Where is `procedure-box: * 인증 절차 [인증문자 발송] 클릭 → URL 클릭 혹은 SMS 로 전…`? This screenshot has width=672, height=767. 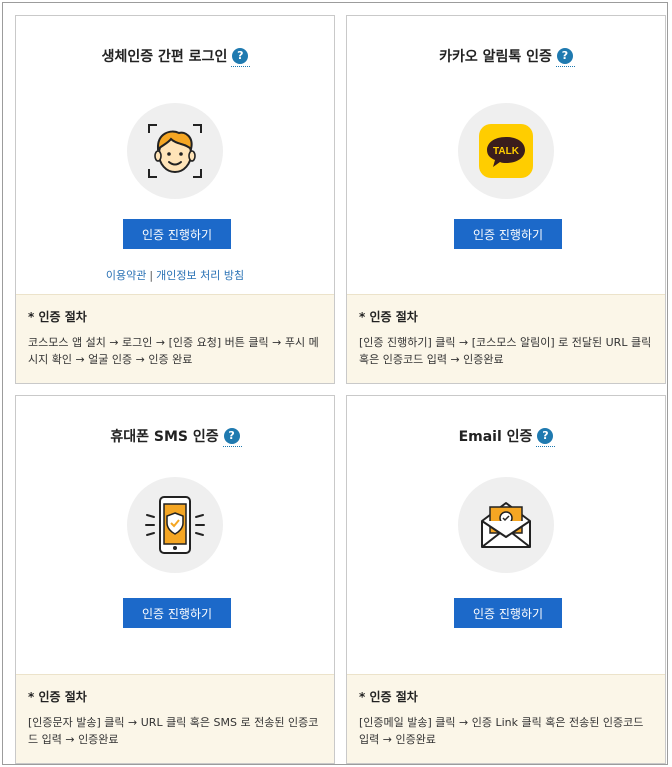 procedure-box: * 인증 절차 [인증문자 발송] 클릭 → URL 클릭 혹은 SMS 로 전… is located at coordinates (175, 718).